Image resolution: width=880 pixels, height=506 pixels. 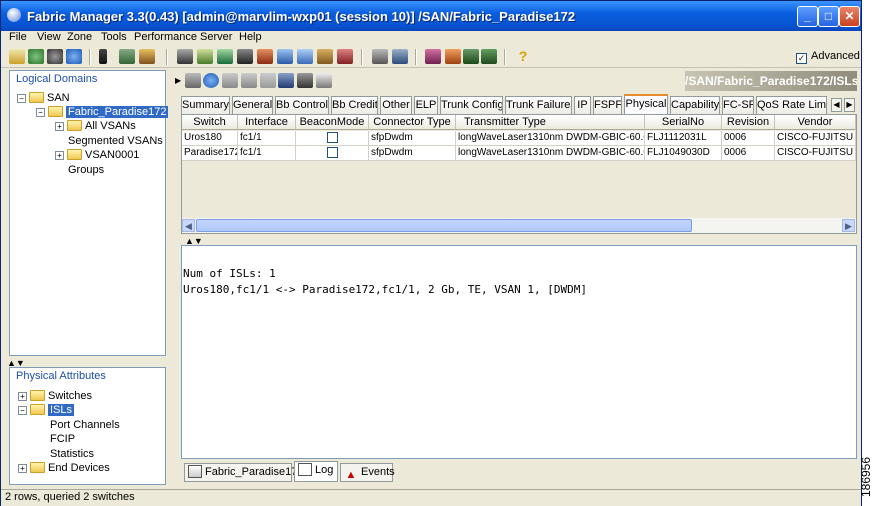 I want to click on report-icon, so click(x=265, y=56).